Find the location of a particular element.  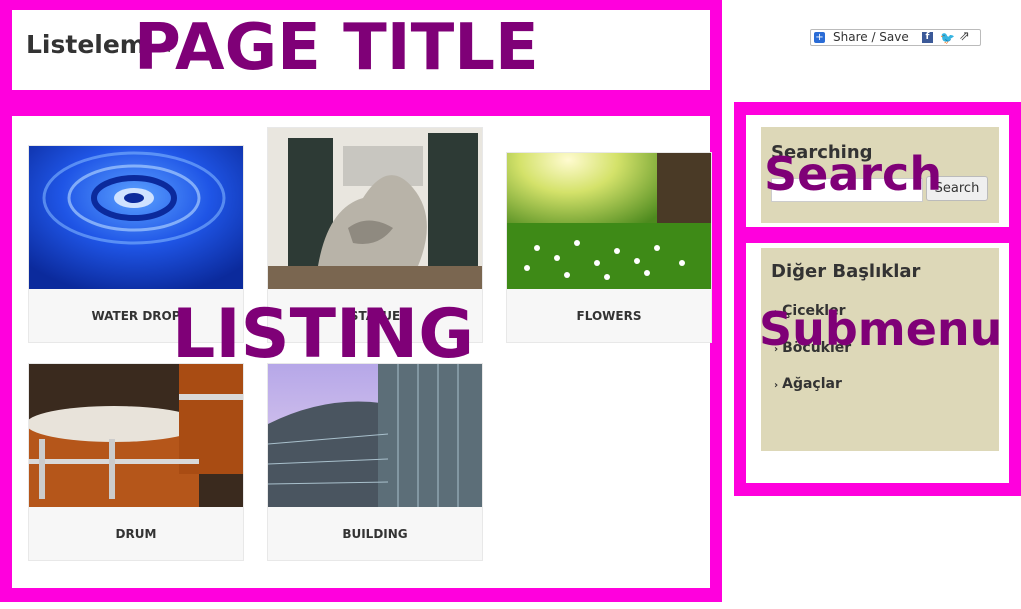

share-save-button: + Share / Save f 🐦 ⇗ is located at coordinates (895, 37).